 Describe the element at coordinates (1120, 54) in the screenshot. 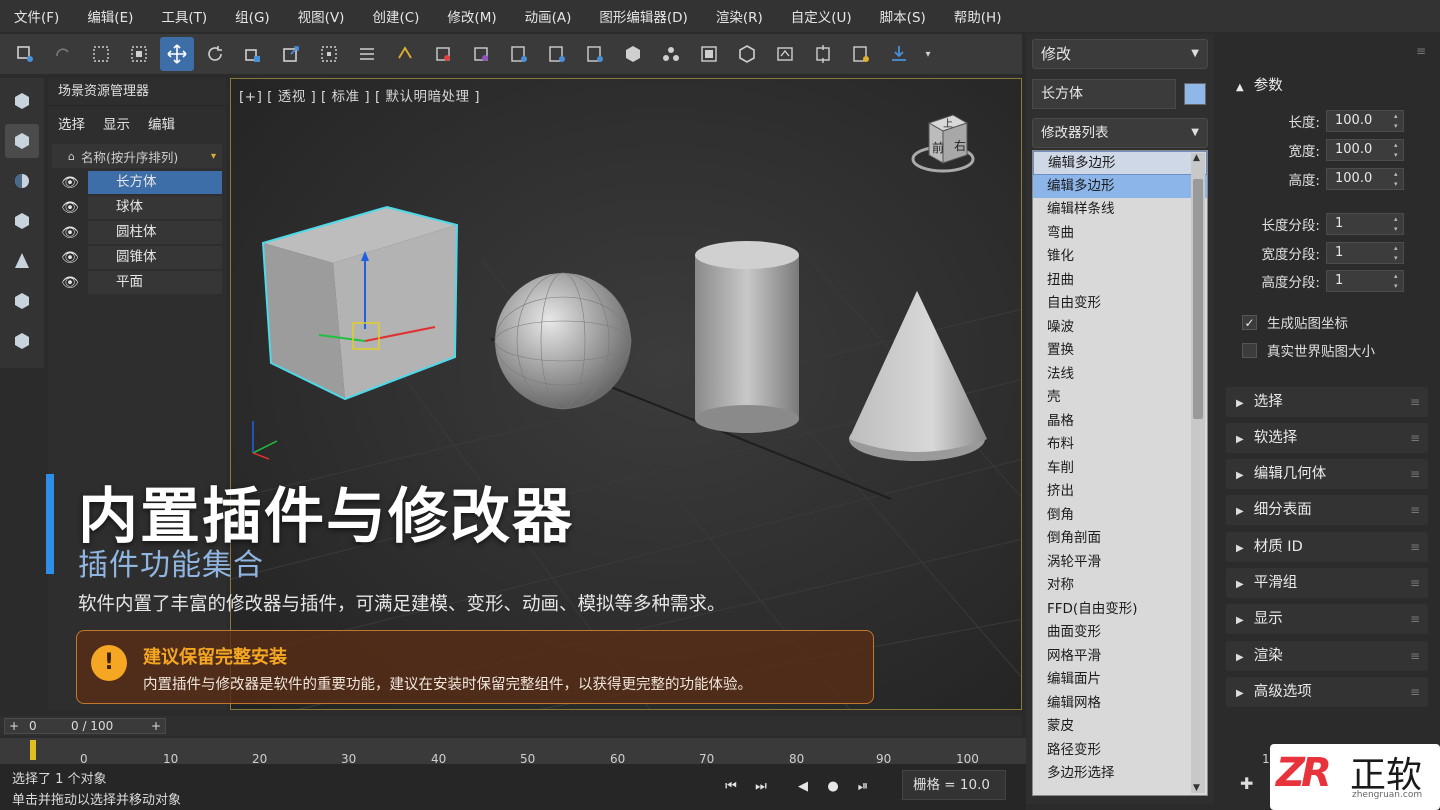

I see `modify-dropdown: 修改 ▼` at that location.